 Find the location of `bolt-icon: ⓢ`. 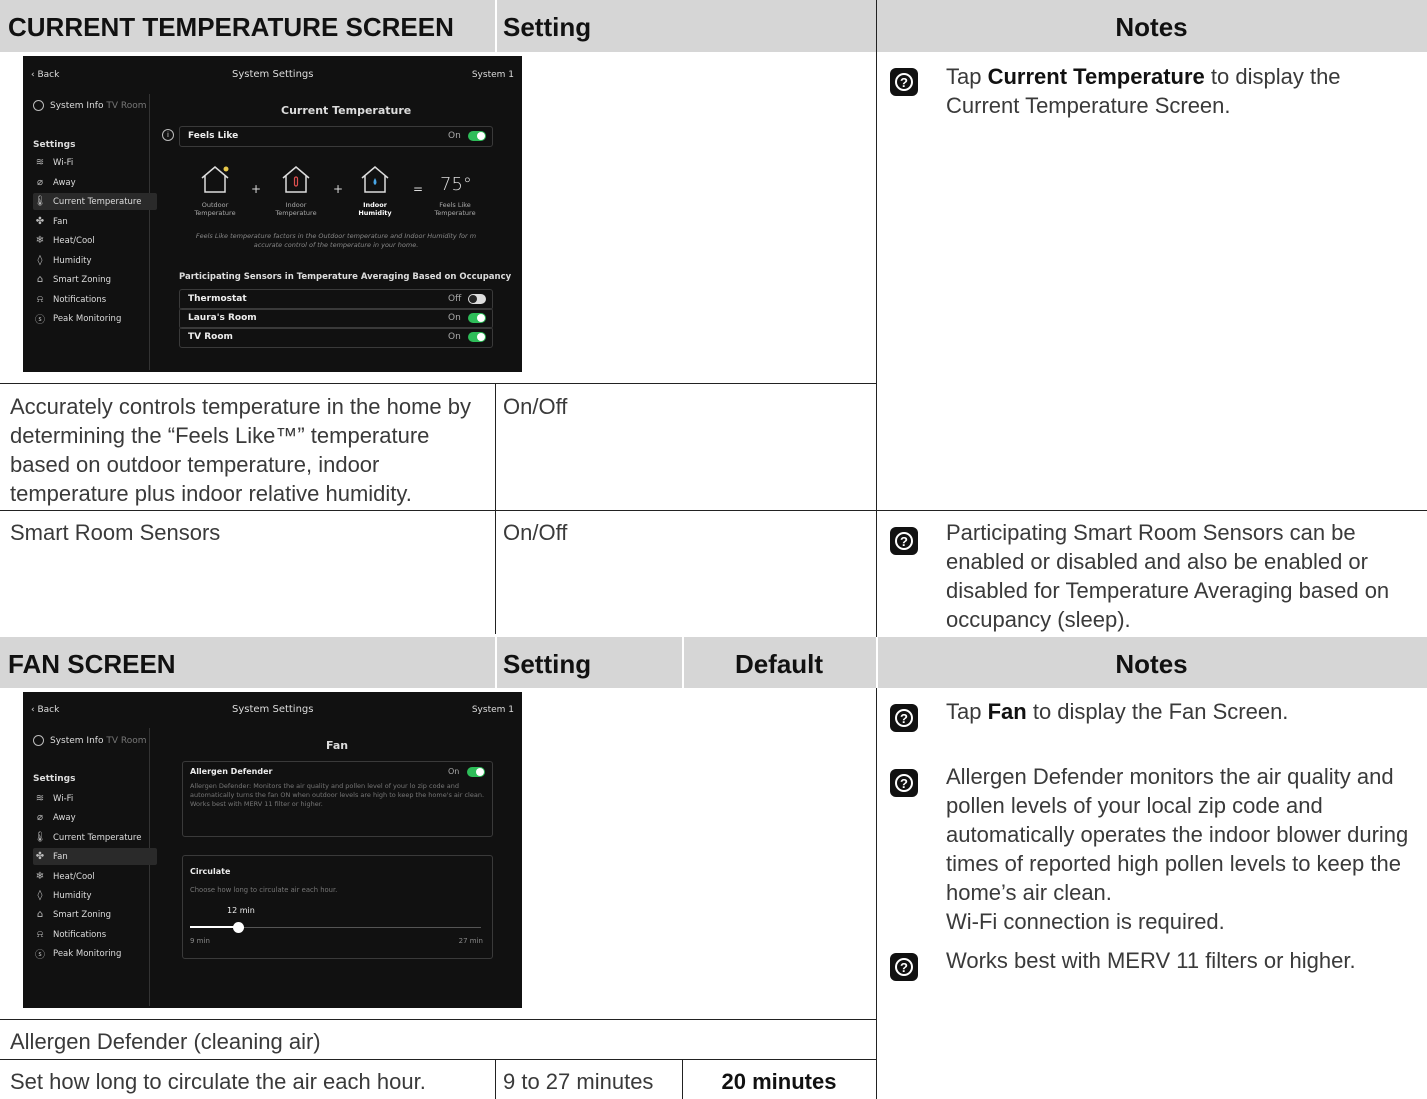

bolt-icon: ⓢ is located at coordinates (40, 955).